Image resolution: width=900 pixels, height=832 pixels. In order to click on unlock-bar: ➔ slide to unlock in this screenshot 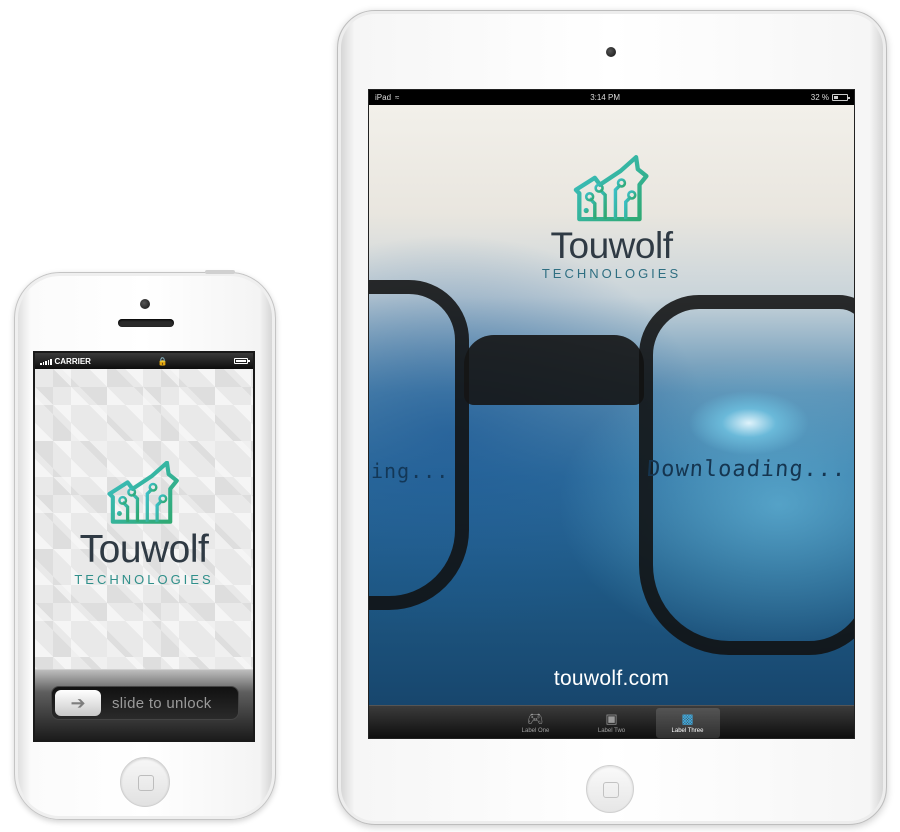, I will do `click(144, 704)`.